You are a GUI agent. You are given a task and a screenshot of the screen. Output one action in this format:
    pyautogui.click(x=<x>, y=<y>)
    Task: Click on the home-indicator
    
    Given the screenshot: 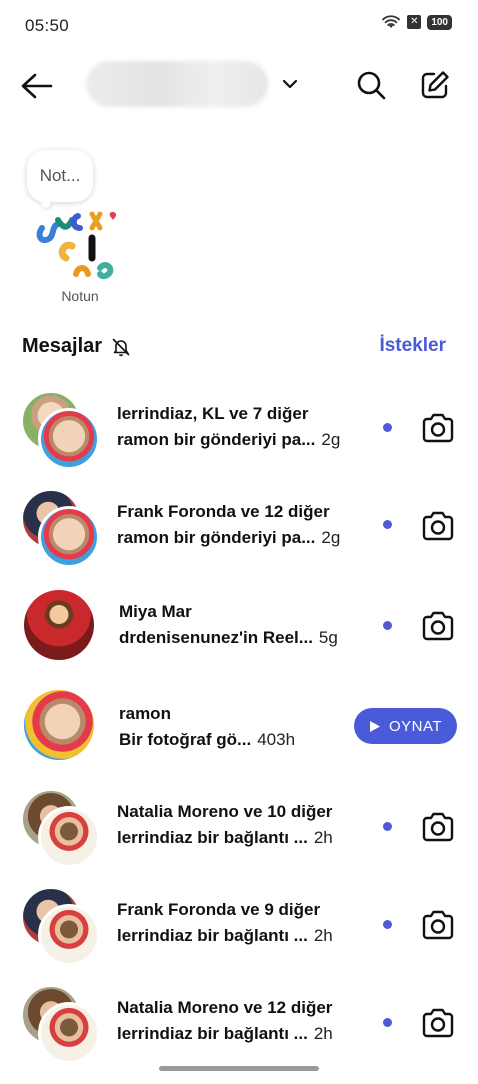 What is the action you would take?
    pyautogui.click(x=239, y=1068)
    